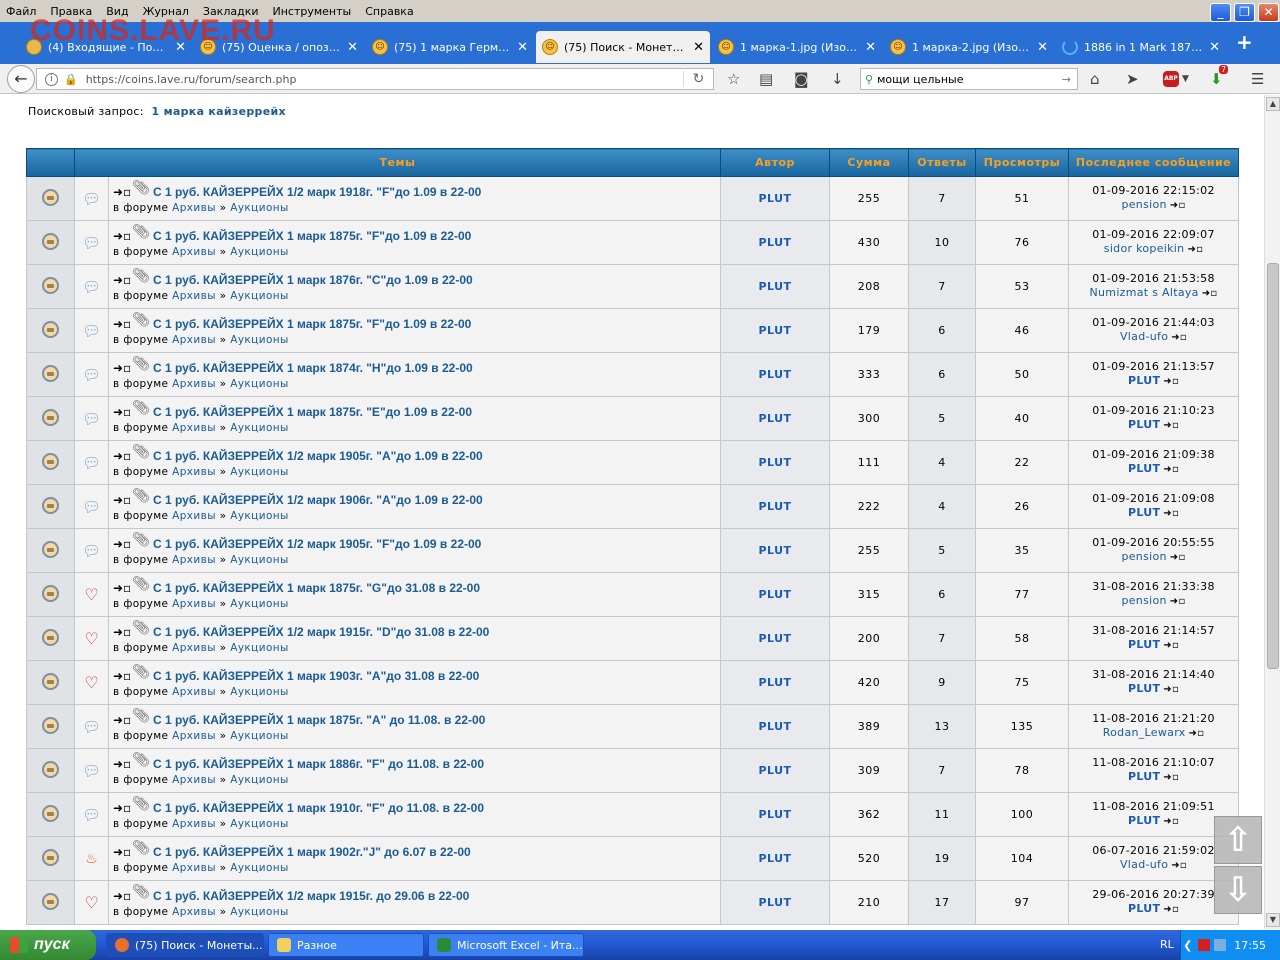 The width and height of the screenshot is (1280, 960). Describe the element at coordinates (1144, 732) in the screenshot. I see `last-post-author: Rodan_Lewarx` at that location.